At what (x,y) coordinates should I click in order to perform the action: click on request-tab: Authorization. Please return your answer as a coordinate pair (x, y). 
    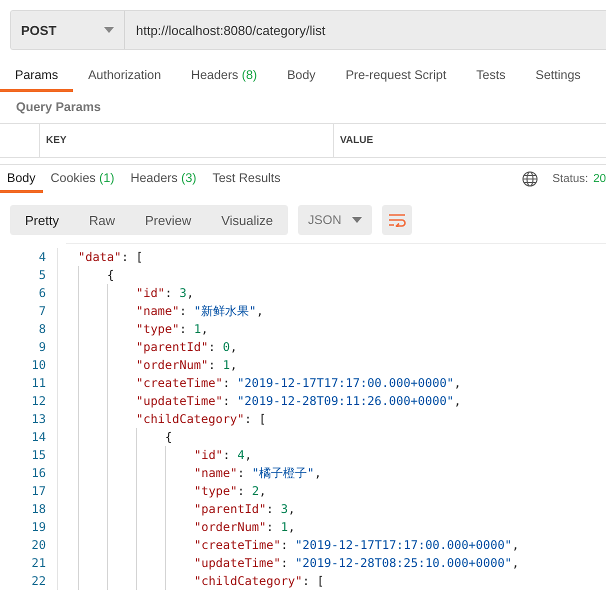
    Looking at the image, I should click on (124, 76).